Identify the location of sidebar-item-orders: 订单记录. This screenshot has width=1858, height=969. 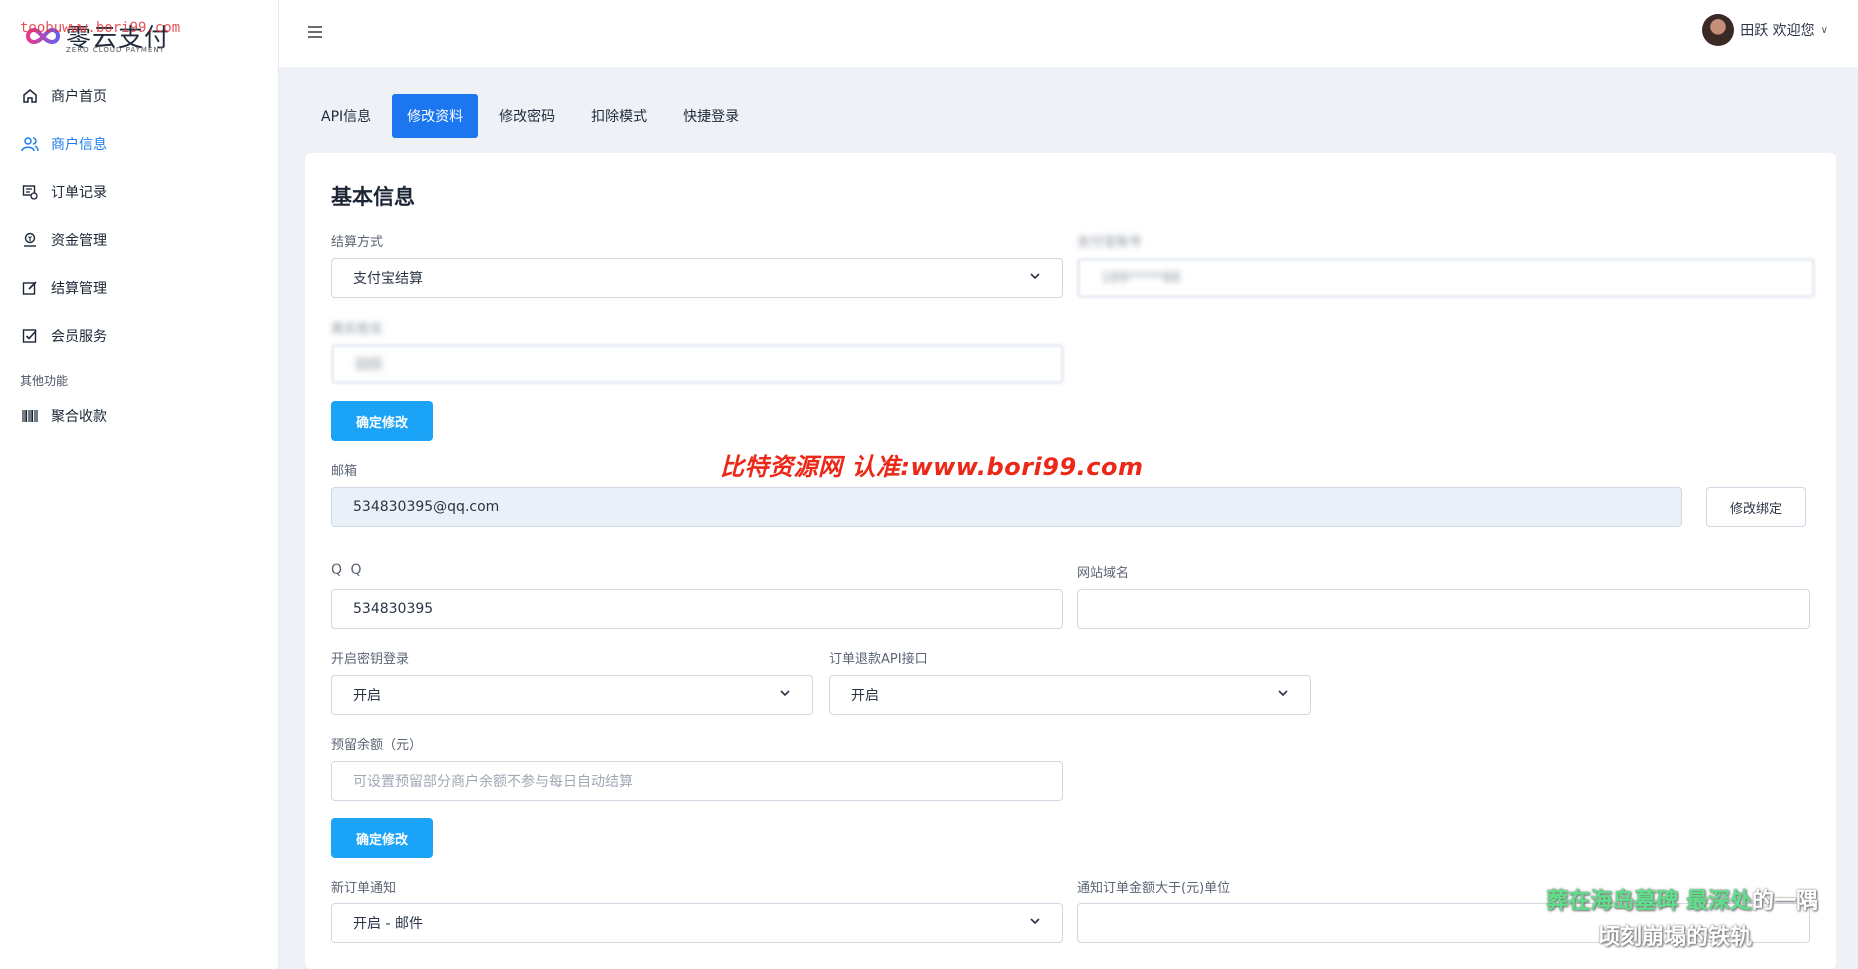
(139, 192).